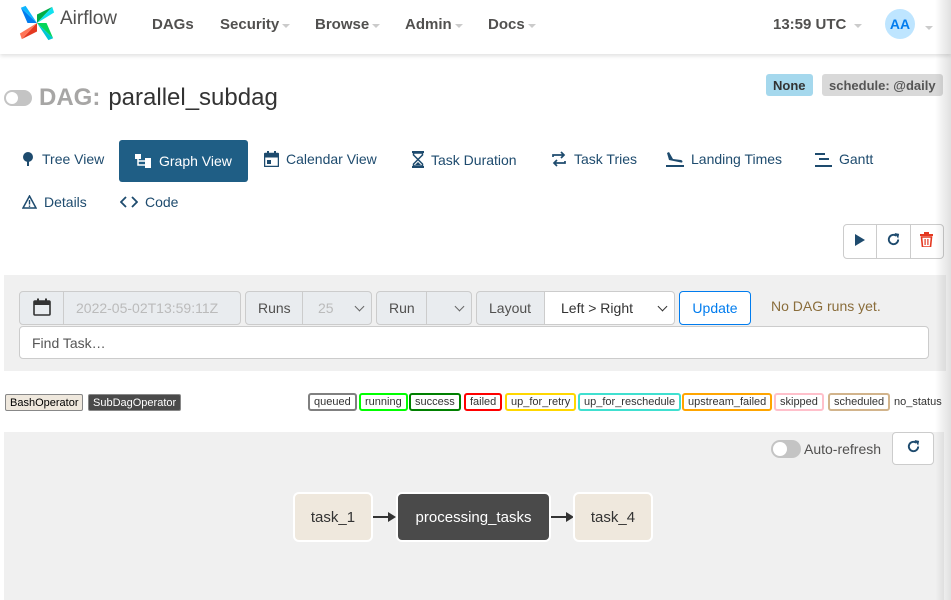  Describe the element at coordinates (473, 517) in the screenshot. I see `graph-node-processing-tasks: processing_tasks` at that location.